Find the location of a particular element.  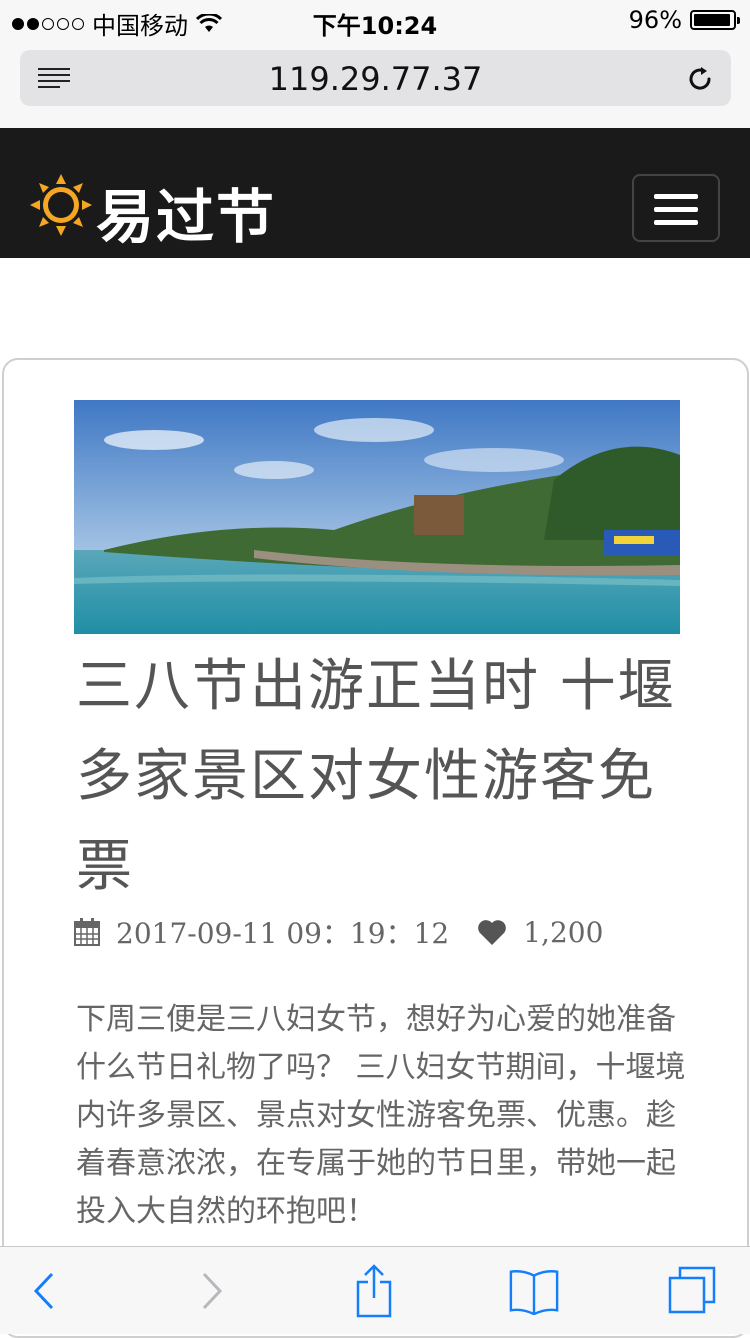

share-icon is located at coordinates (374, 1291).